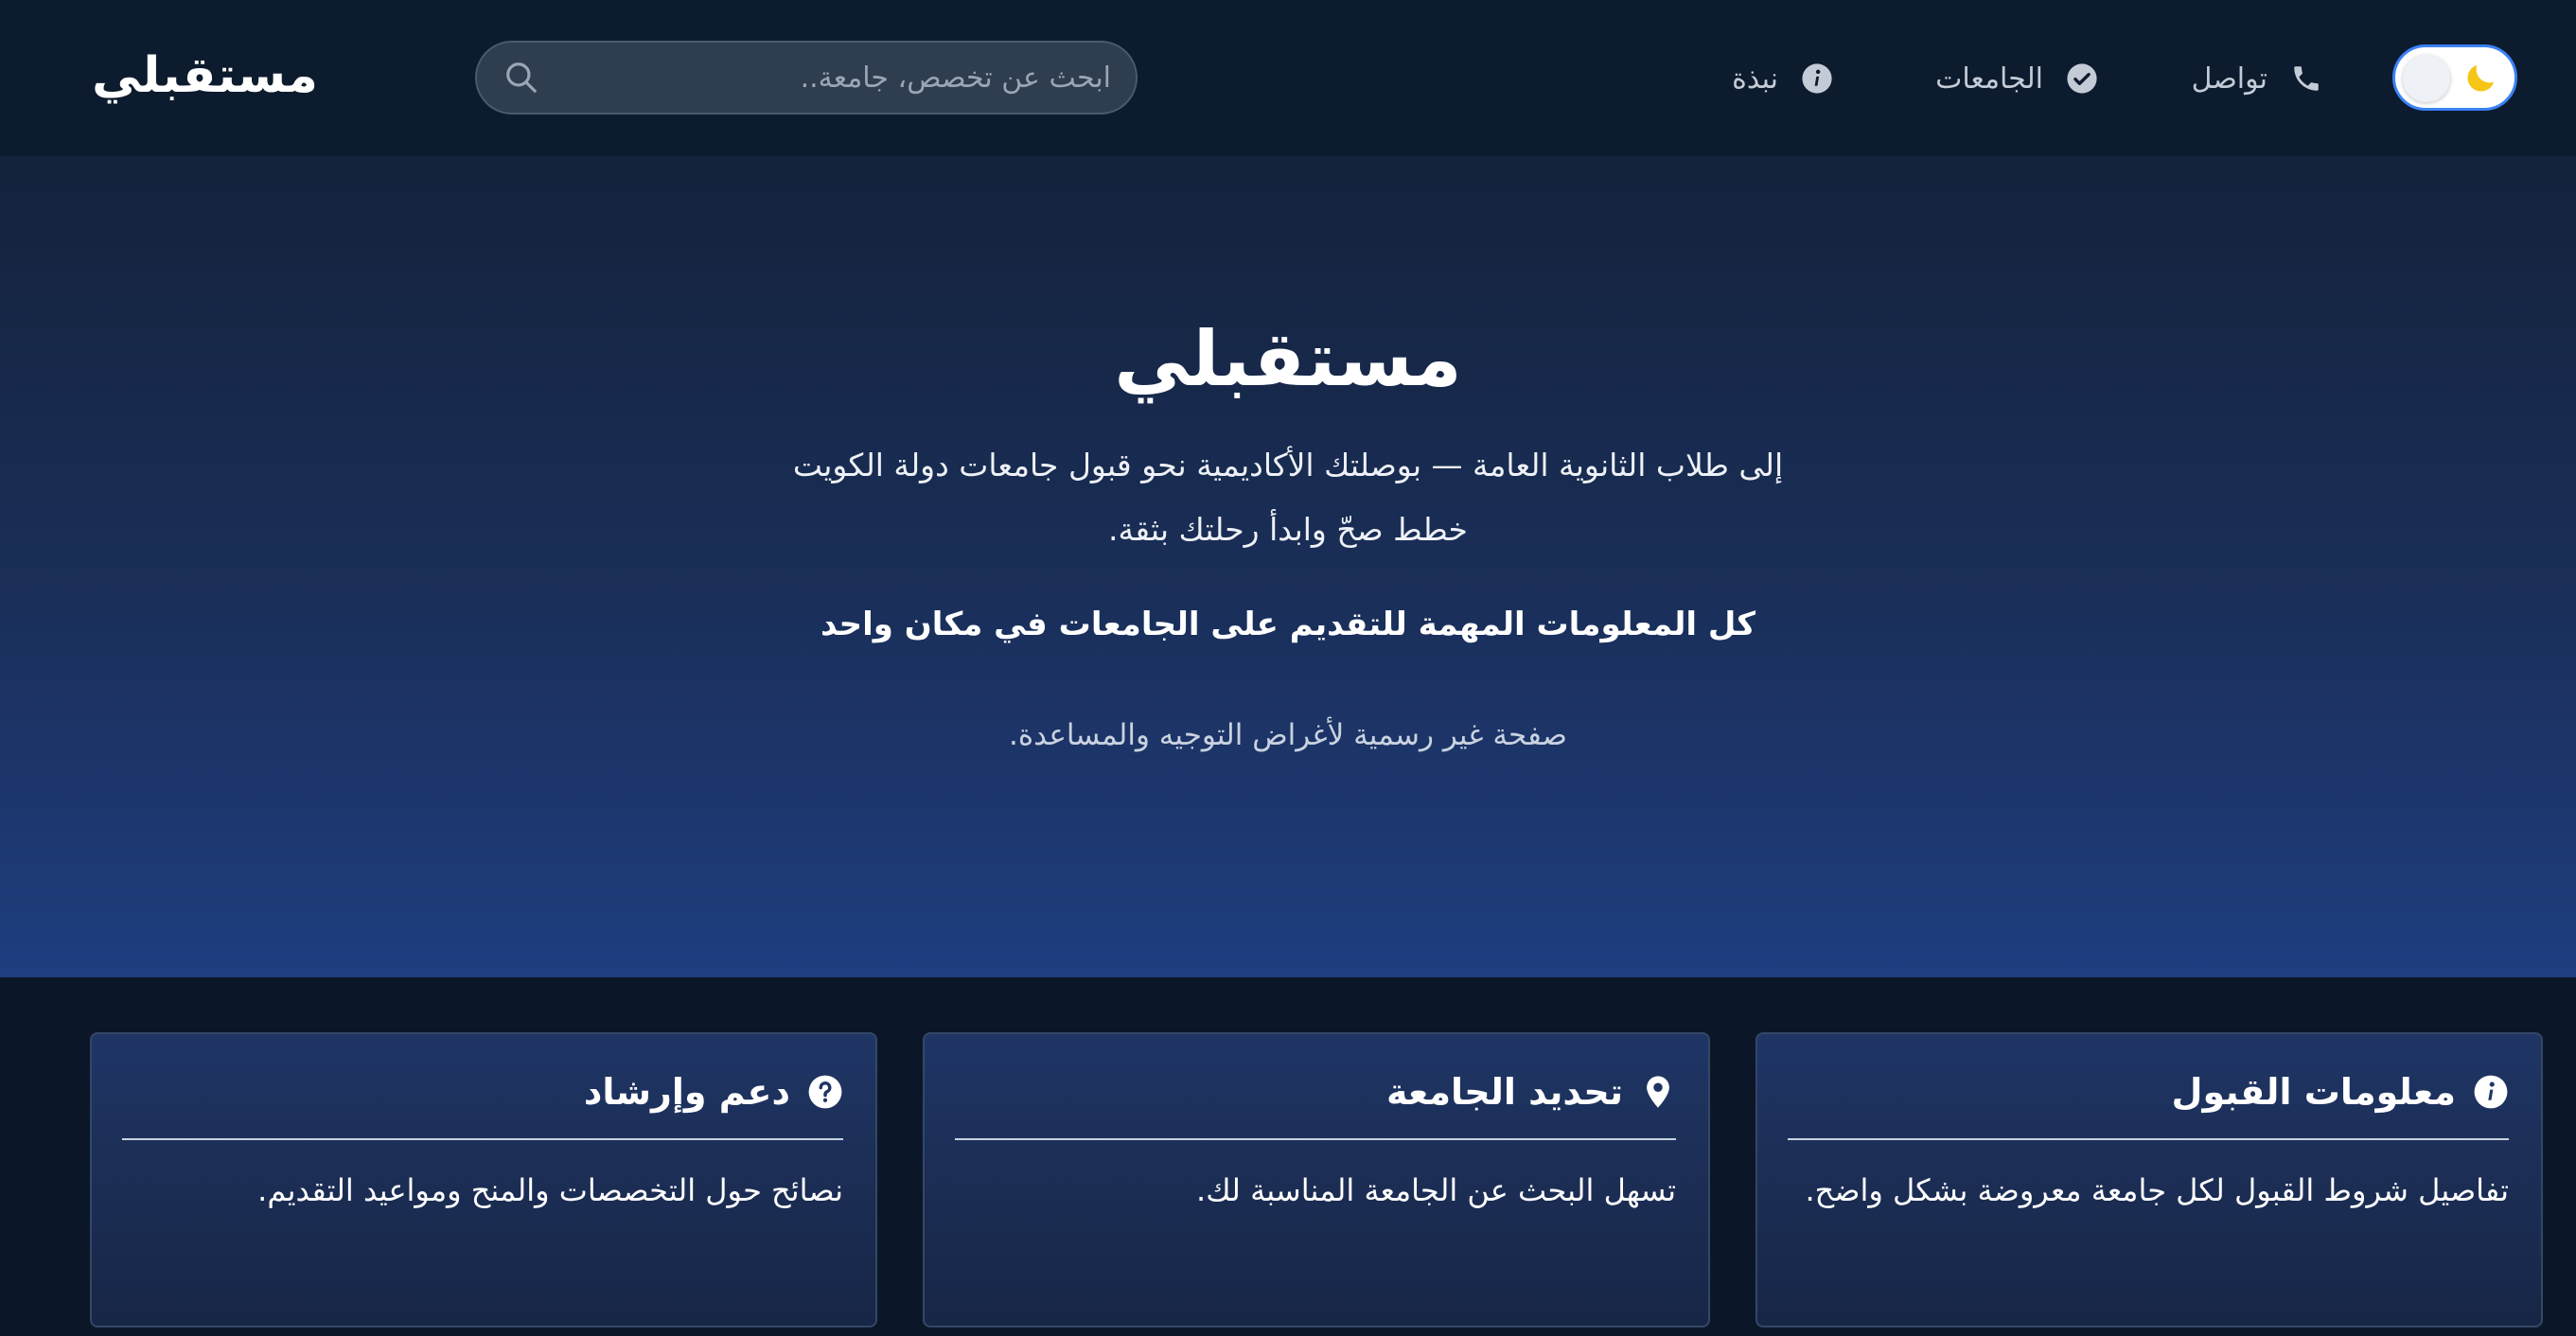 This screenshot has height=1336, width=2576. What do you see at coordinates (1288, 359) in the screenshot?
I see `hero-title: مستقبلي` at bounding box center [1288, 359].